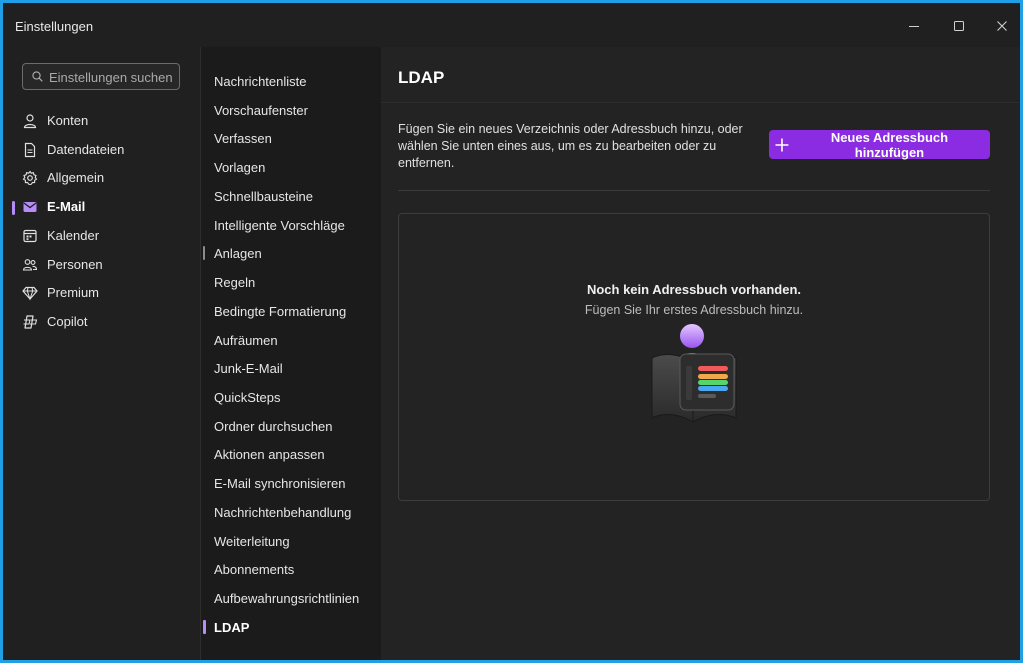  I want to click on subnav-item-label: QuickSteps, so click(247, 397).